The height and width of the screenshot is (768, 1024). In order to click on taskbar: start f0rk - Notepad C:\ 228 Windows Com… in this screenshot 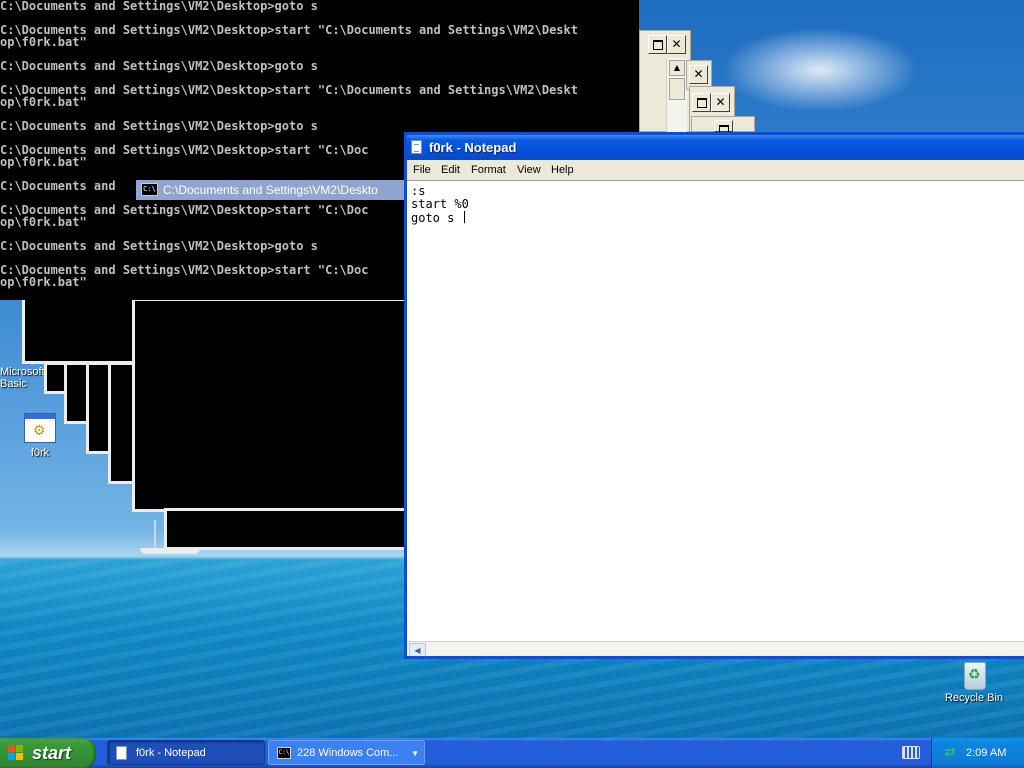, I will do `click(512, 753)`.